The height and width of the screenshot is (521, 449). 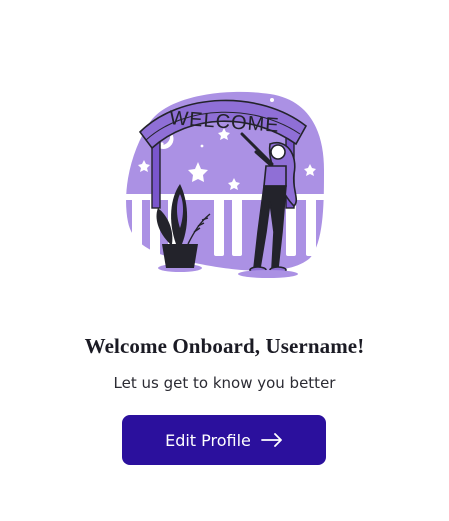 What do you see at coordinates (208, 440) in the screenshot?
I see `edit-profile-label: Edit Profile` at bounding box center [208, 440].